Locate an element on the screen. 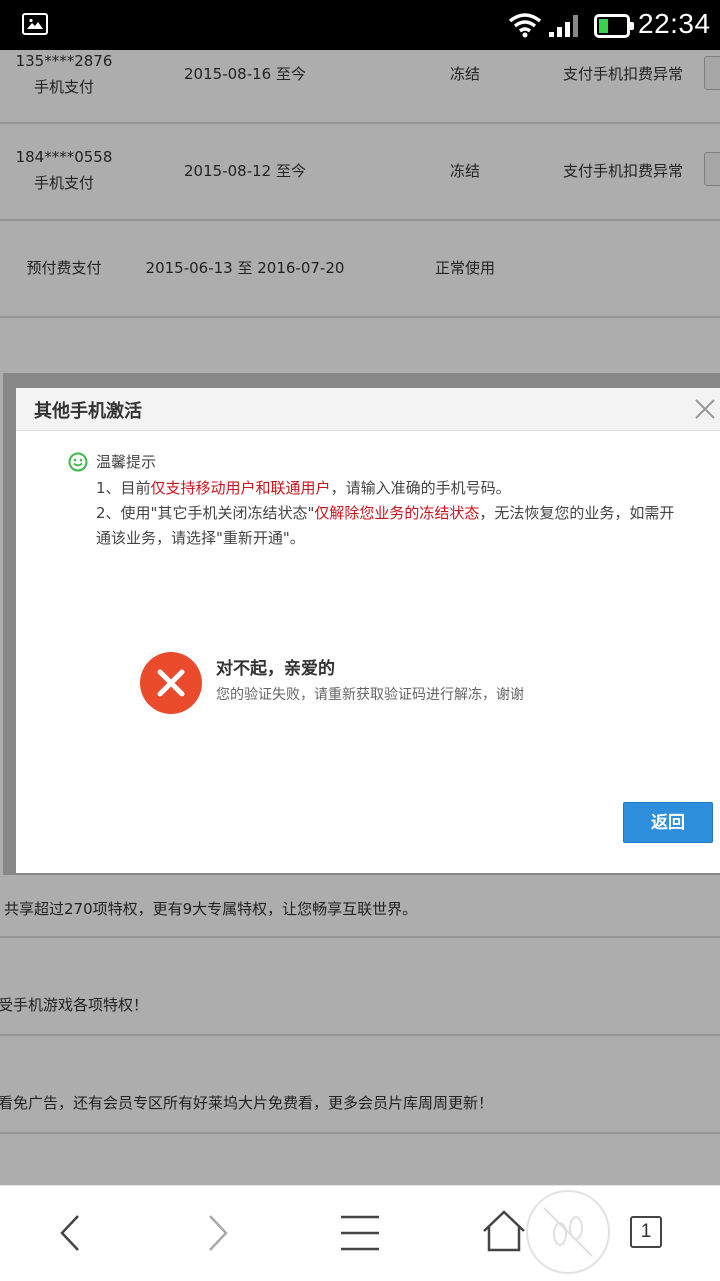 Image resolution: width=720 pixels, height=1281 pixels. dialog-title: 其他手机激活 is located at coordinates (88, 411).